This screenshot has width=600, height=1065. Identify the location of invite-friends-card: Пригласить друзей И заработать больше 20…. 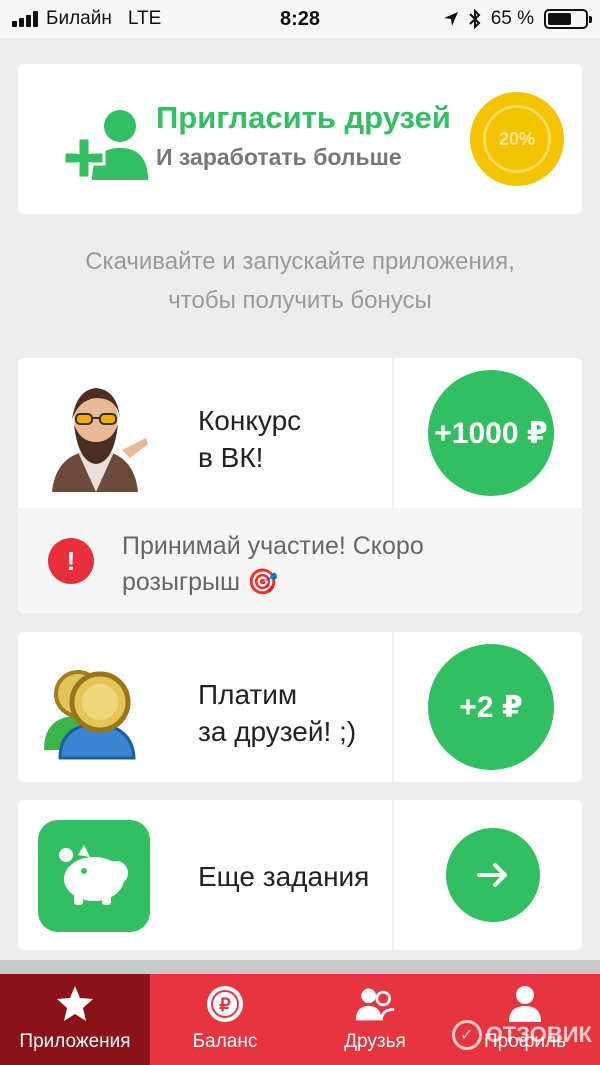
(300, 139).